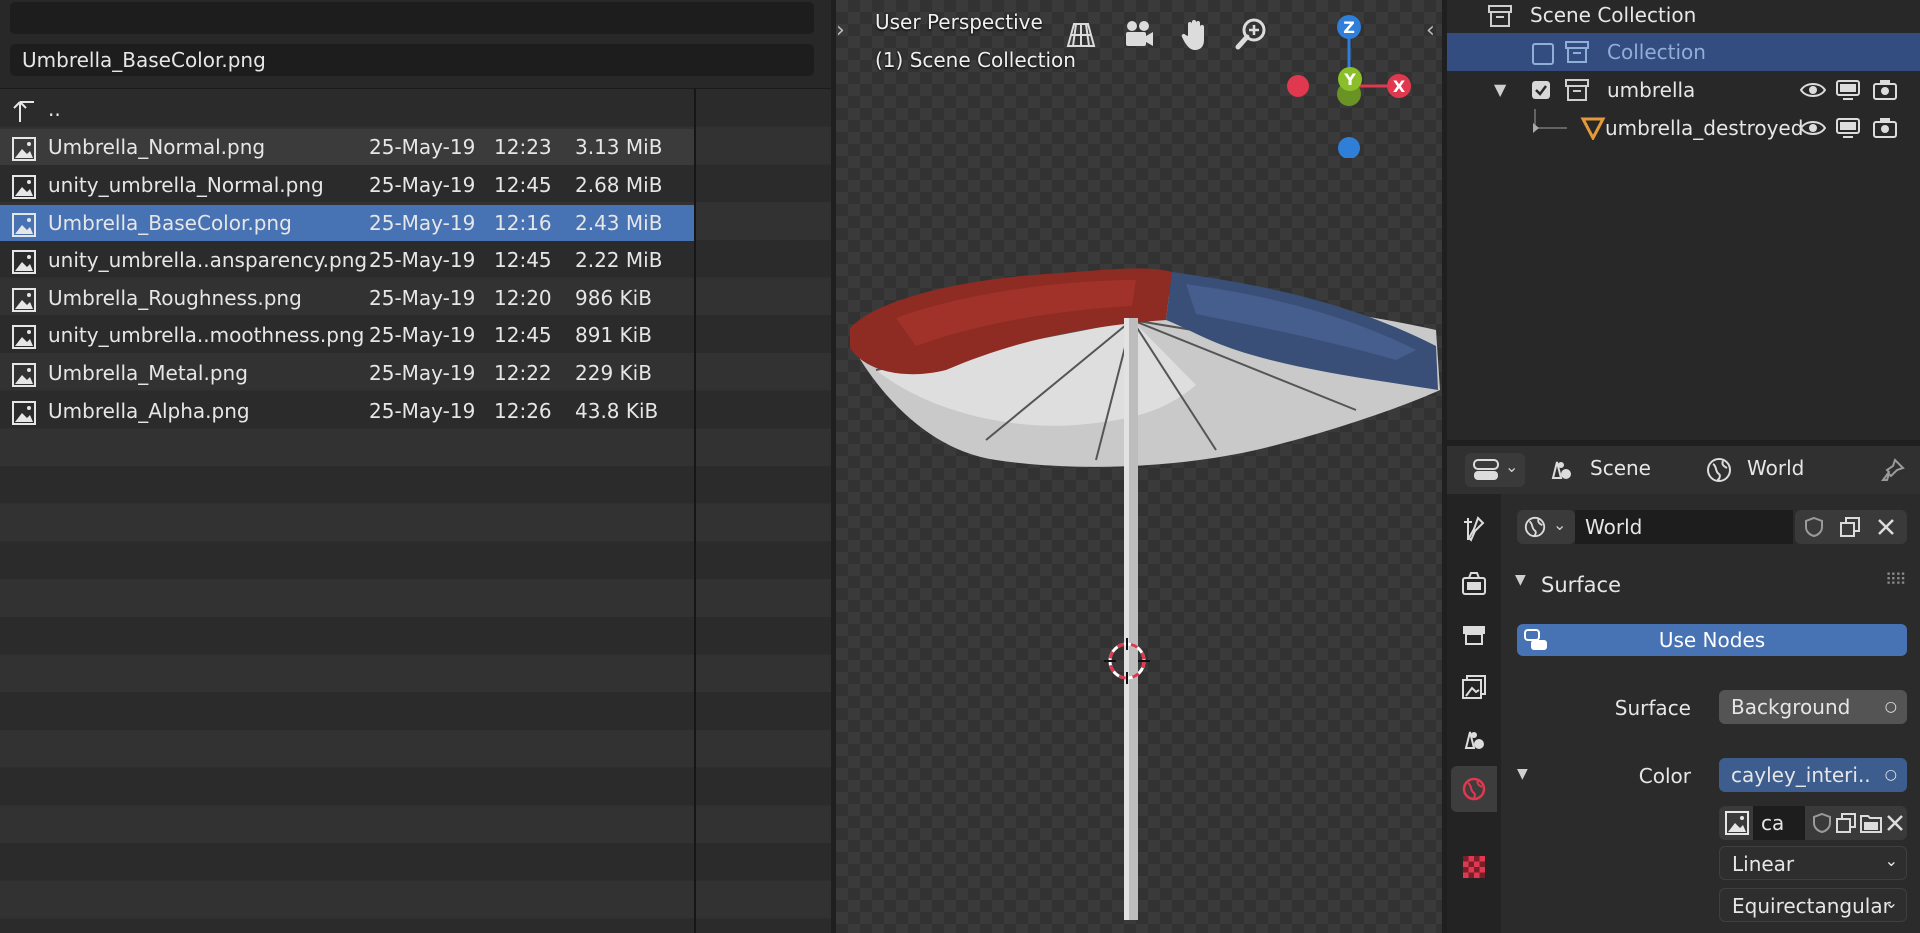 The height and width of the screenshot is (933, 1920). What do you see at coordinates (1893, 470) in the screenshot?
I see `pin-icon` at bounding box center [1893, 470].